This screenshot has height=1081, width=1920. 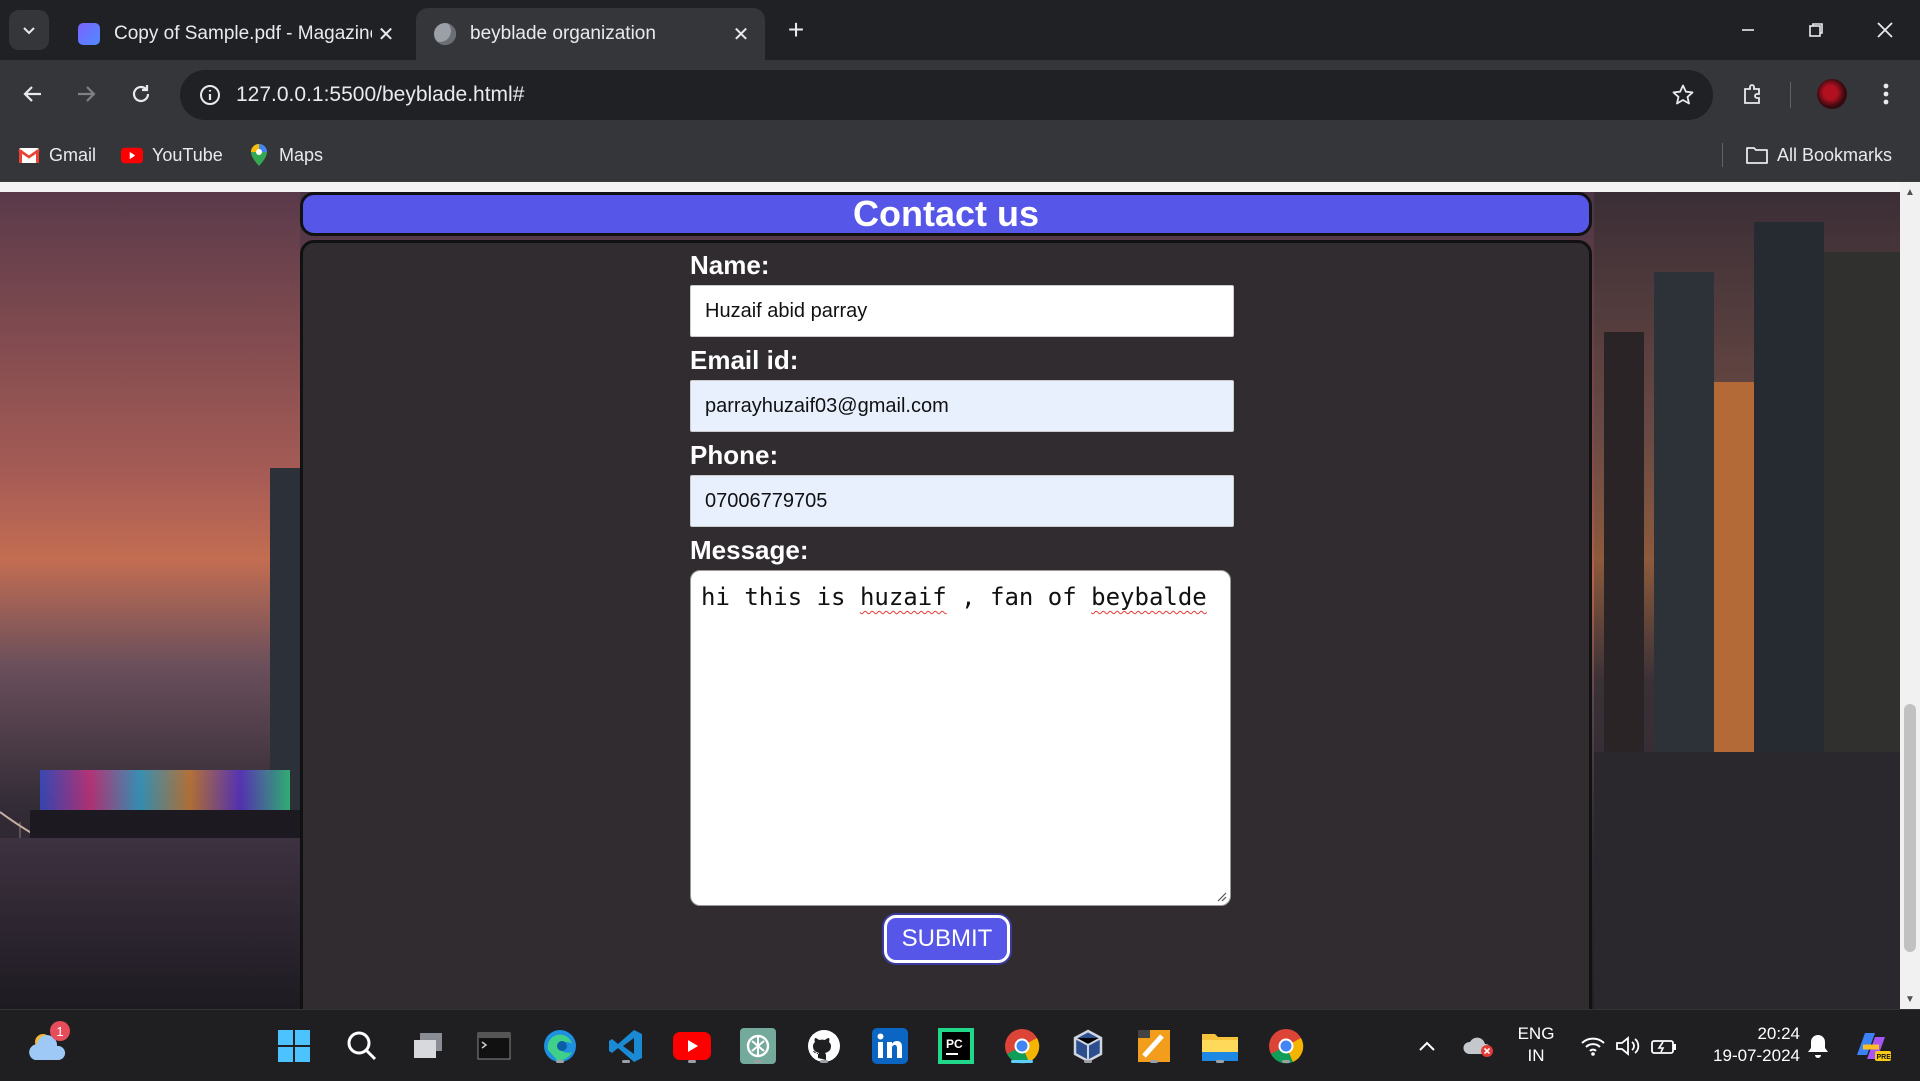 I want to click on pycharm-app: PC, so click(x=956, y=1046).